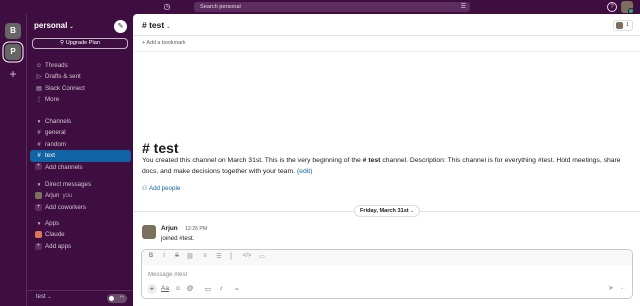 Image resolution: width=640 pixels, height=306 pixels. Describe the element at coordinates (177, 256) in the screenshot. I see `strikethrough-icon: S` at that location.